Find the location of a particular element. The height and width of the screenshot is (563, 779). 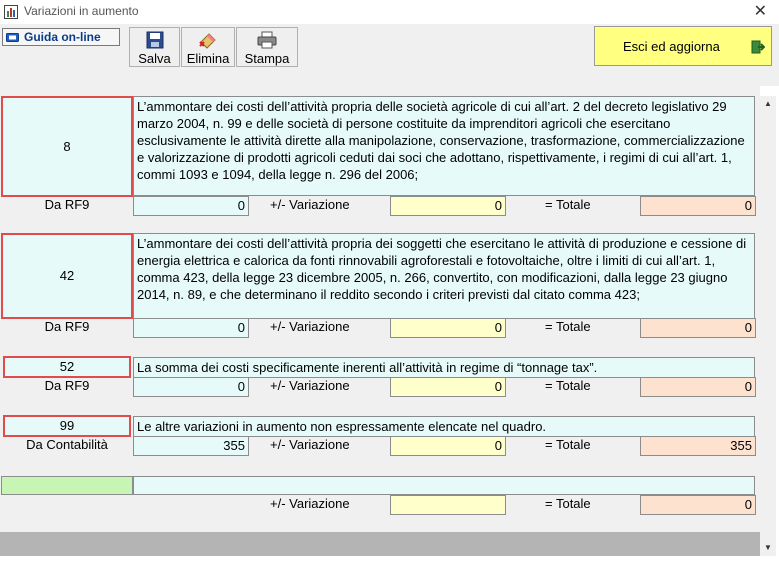

rf9-field-52: 0 is located at coordinates (191, 387).